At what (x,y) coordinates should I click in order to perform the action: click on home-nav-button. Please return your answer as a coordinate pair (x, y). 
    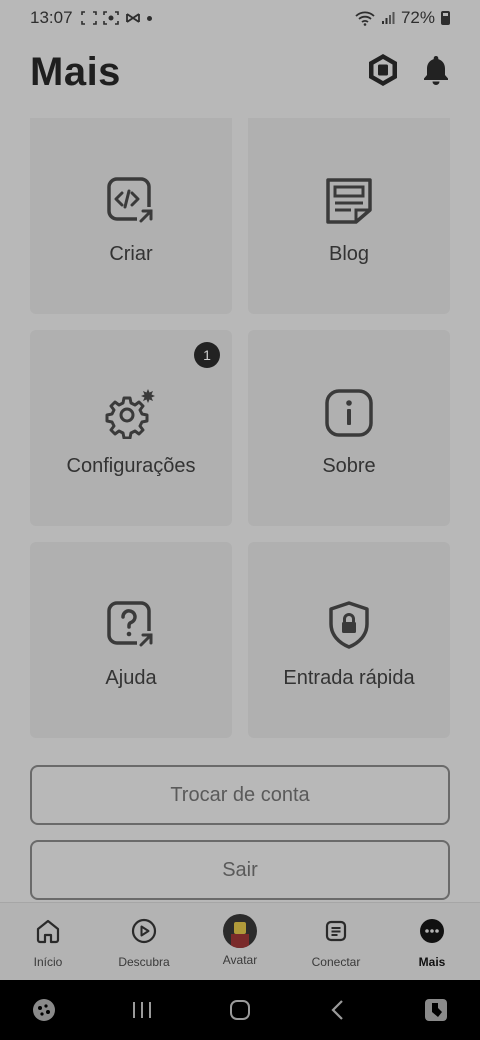
    Looking at the image, I should click on (240, 1010).